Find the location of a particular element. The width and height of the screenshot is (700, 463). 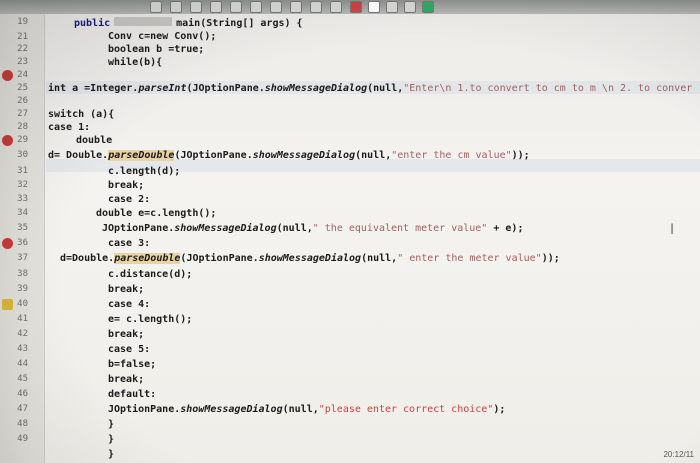

line-number: 37 is located at coordinates (22, 258).